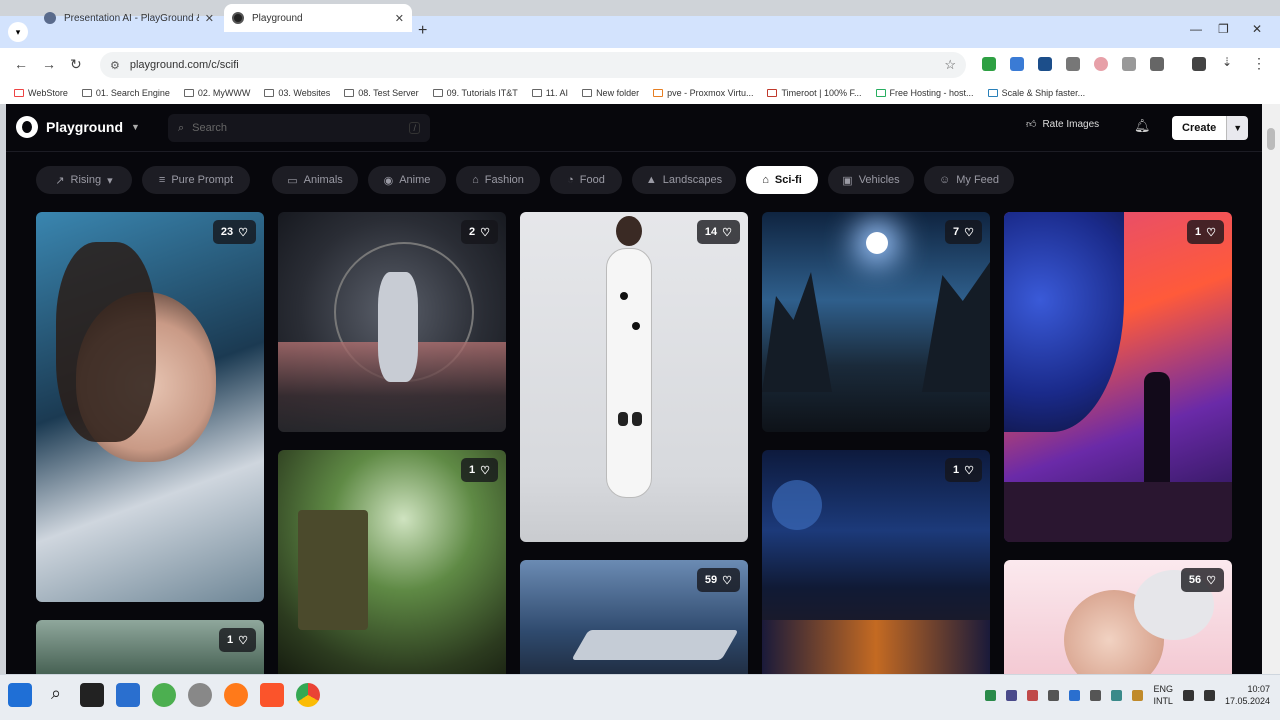  What do you see at coordinates (718, 232) in the screenshot?
I see `likes-badge: 14 ♡` at bounding box center [718, 232].